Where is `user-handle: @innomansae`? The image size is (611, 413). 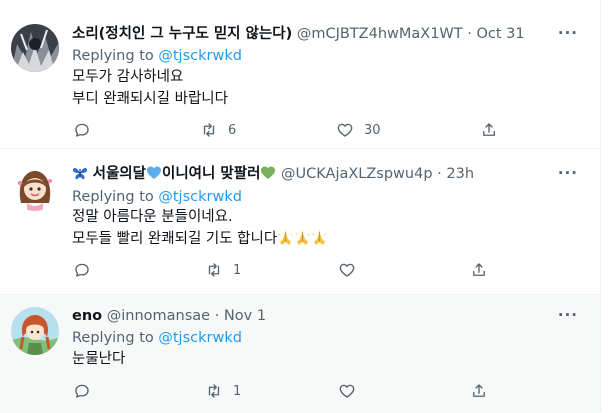 user-handle: @innomansae is located at coordinates (158, 316).